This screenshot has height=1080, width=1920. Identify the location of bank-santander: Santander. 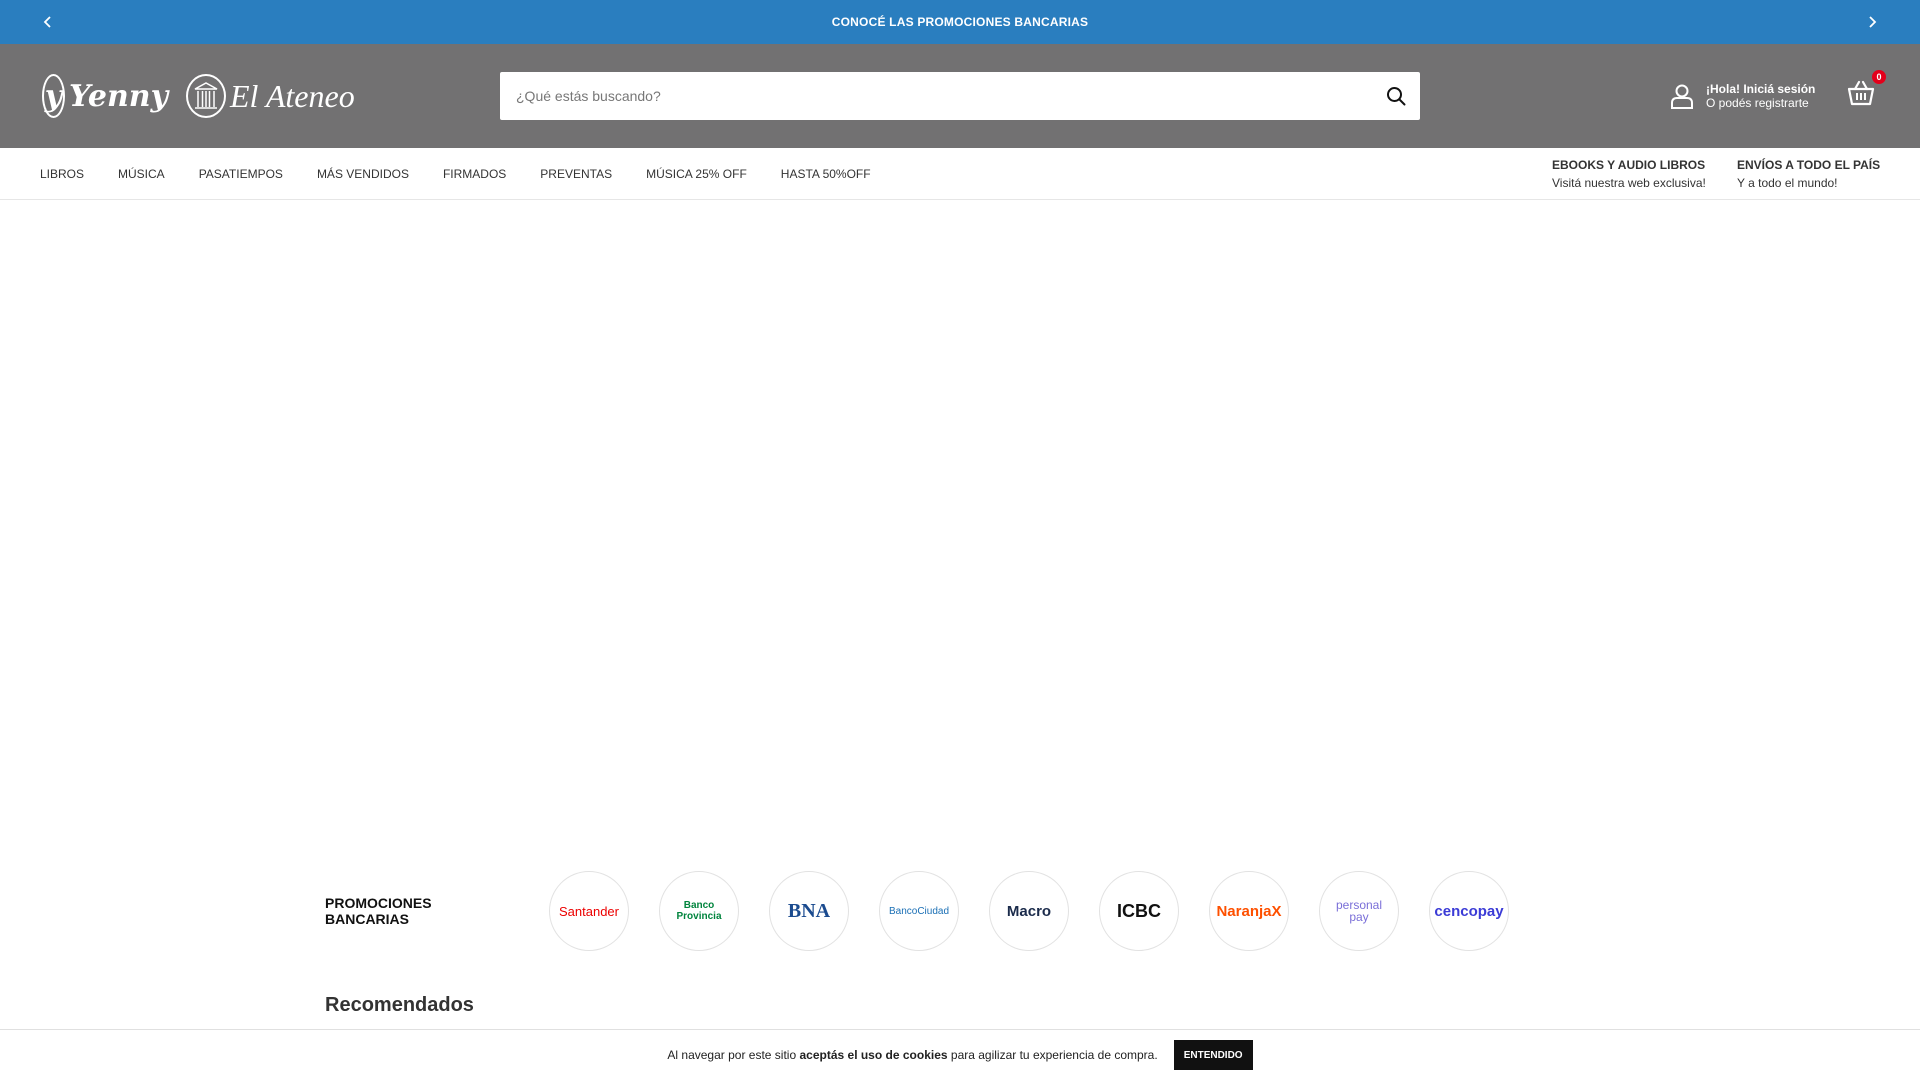
(589, 911).